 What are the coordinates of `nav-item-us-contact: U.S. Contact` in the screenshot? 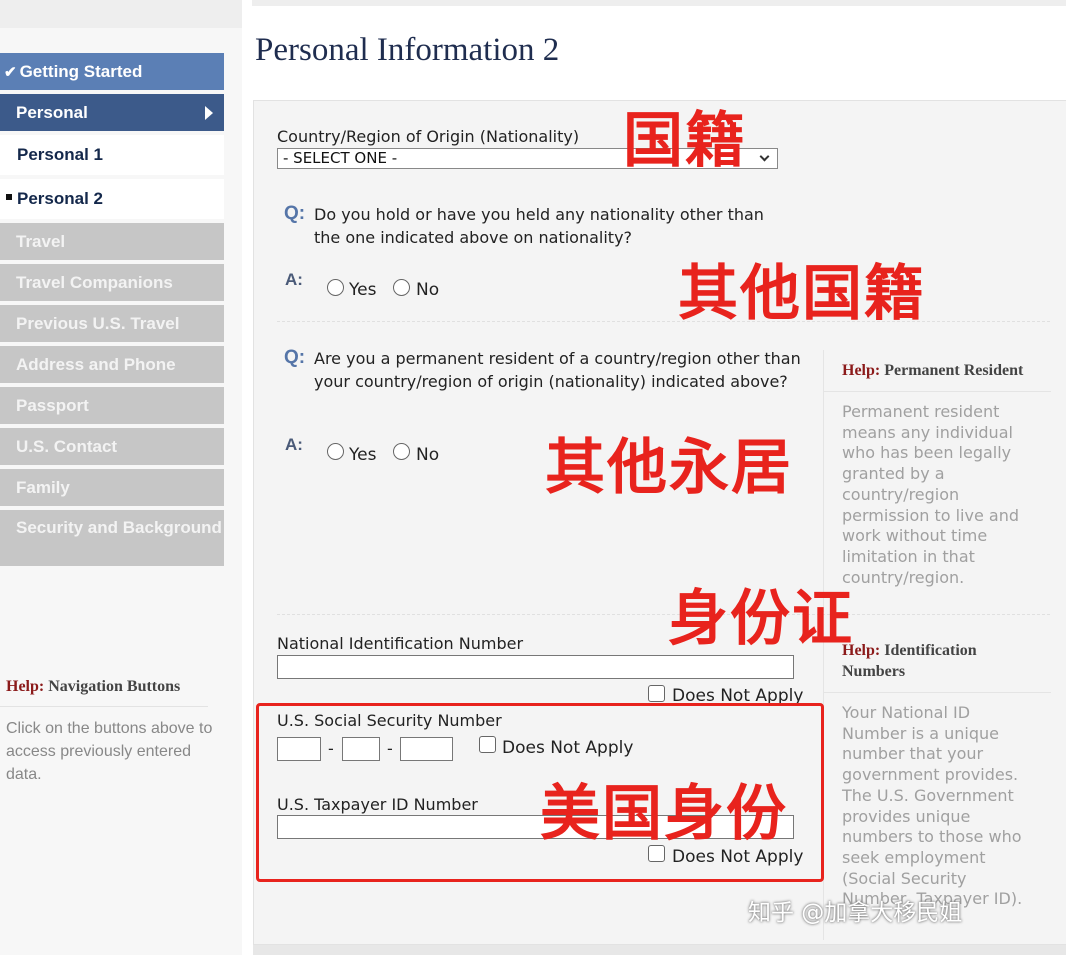 It's located at (112, 446).